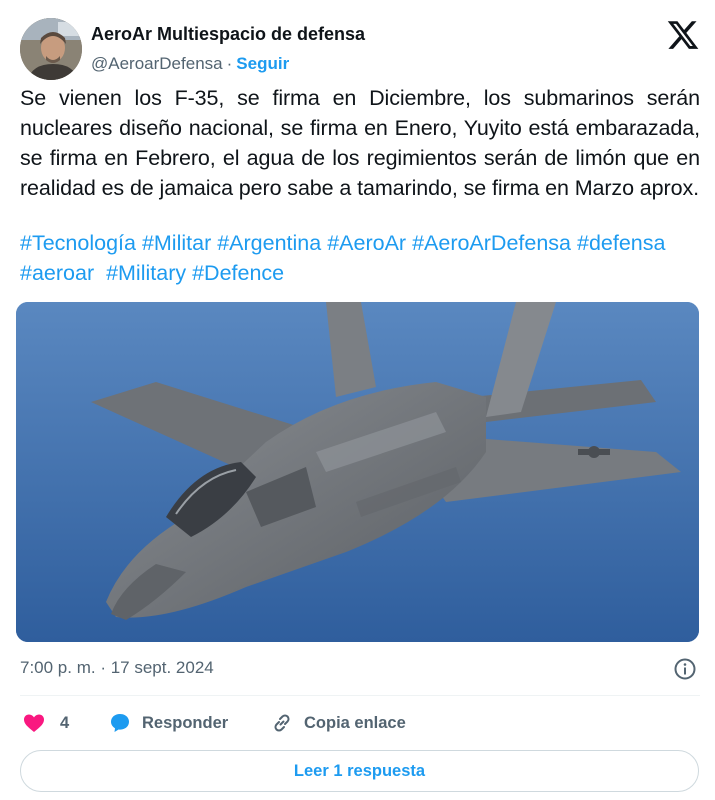  Describe the element at coordinates (57, 273) in the screenshot. I see `hashtag-link: #aeroar` at that location.